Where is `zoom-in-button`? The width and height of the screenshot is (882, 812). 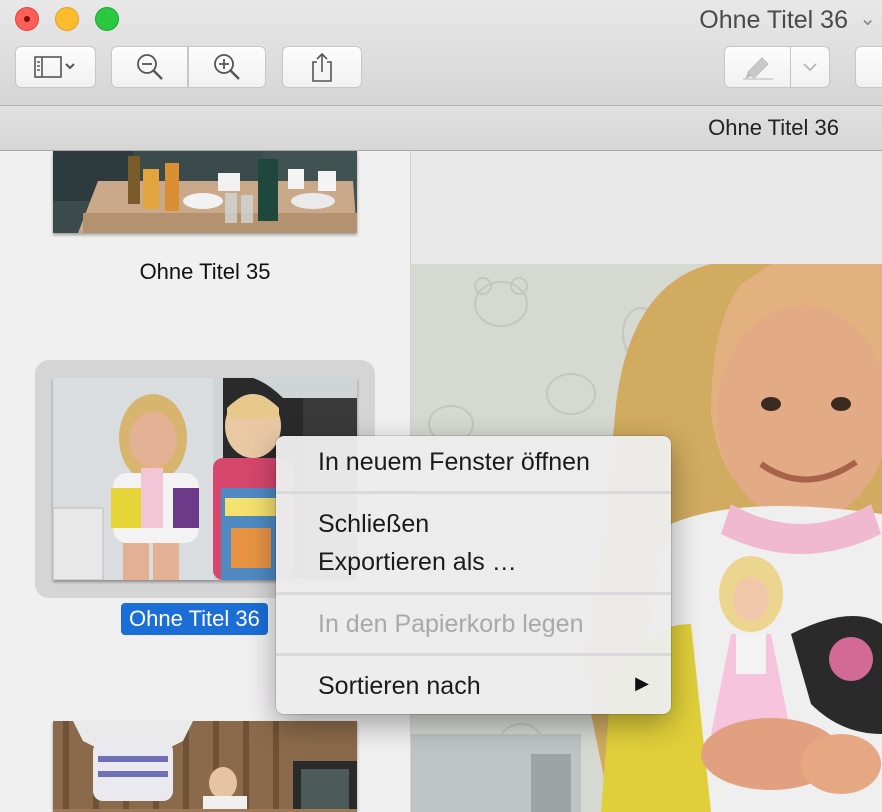
zoom-in-button is located at coordinates (227, 67).